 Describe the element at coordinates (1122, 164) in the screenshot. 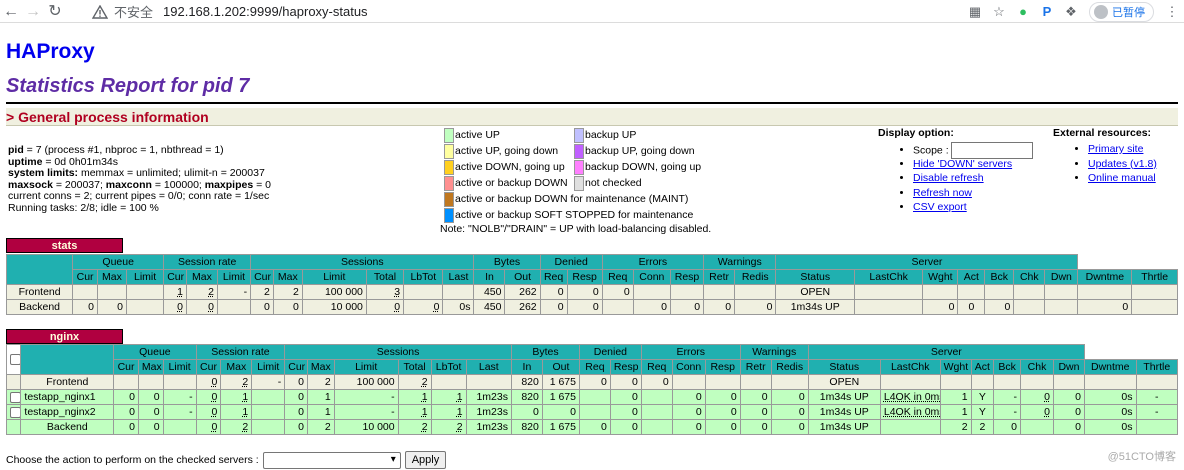

I see `updates-link: Updates (v1.8)` at that location.